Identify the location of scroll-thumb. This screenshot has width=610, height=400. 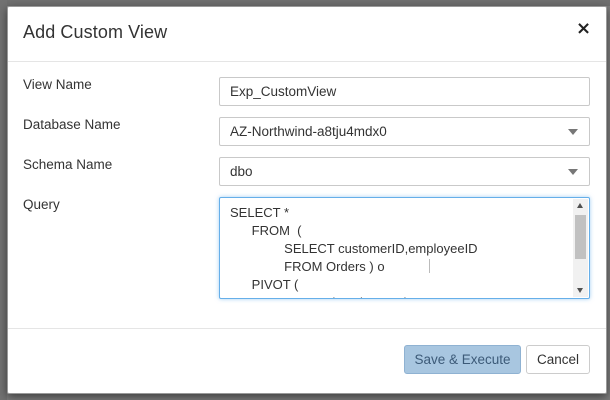
(580, 237).